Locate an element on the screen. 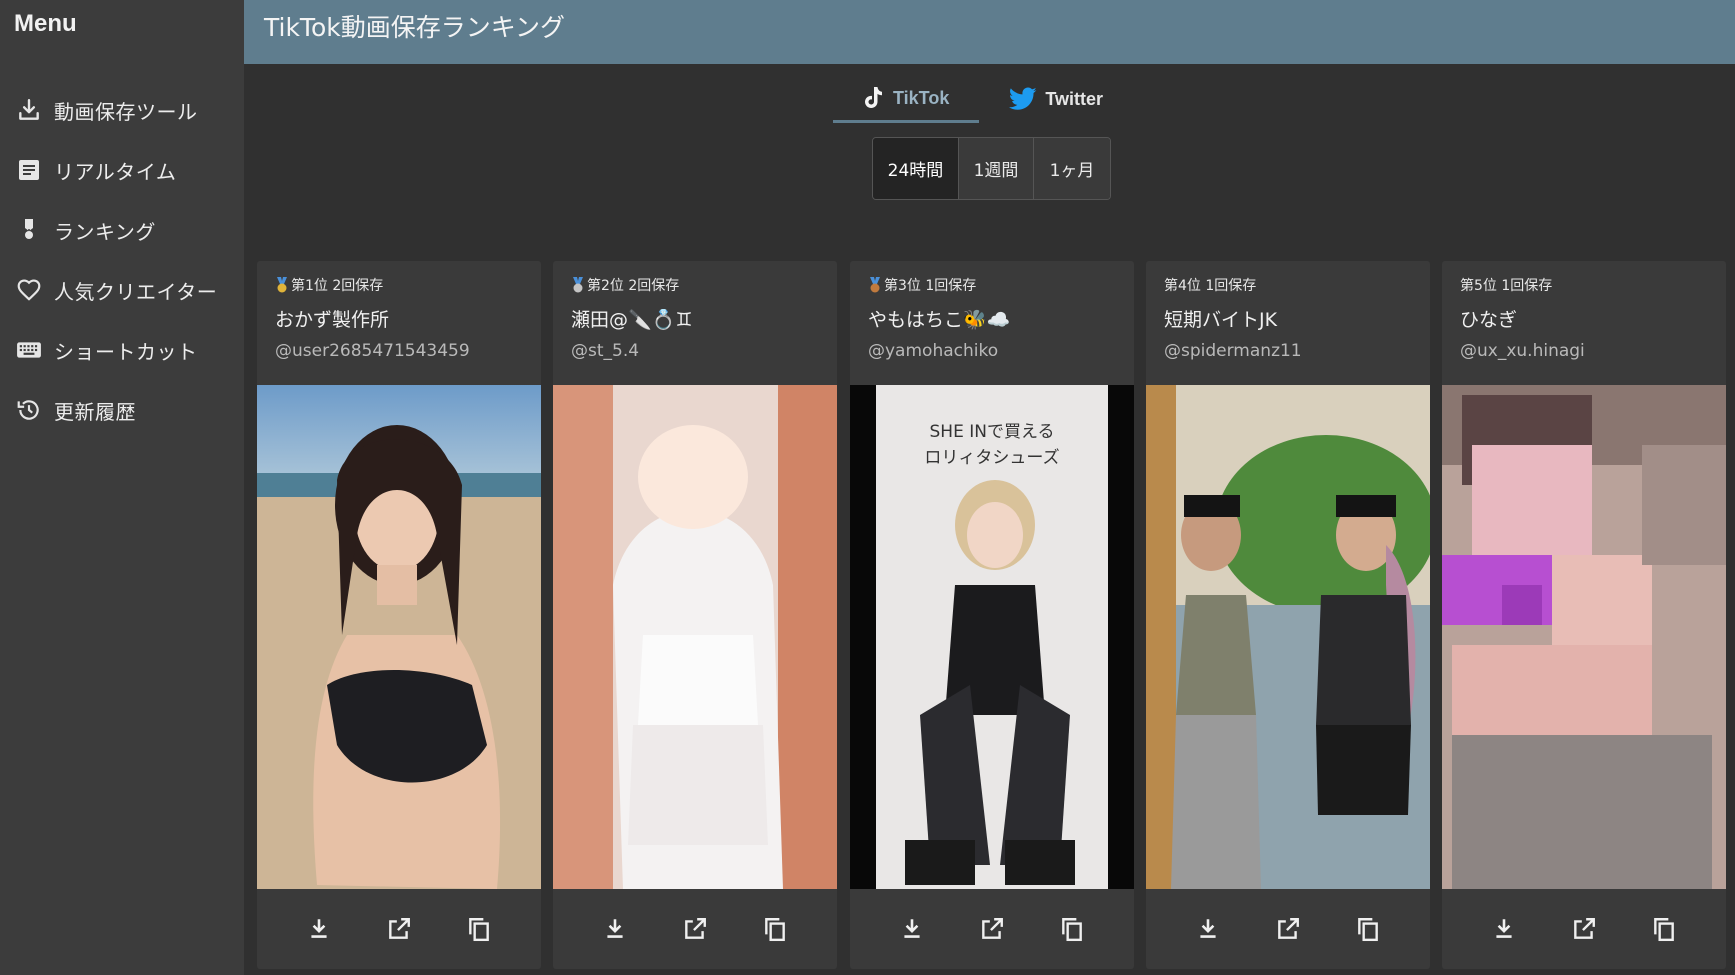 This screenshot has width=1735, height=975. creator-handle: @yamohachiko is located at coordinates (933, 351).